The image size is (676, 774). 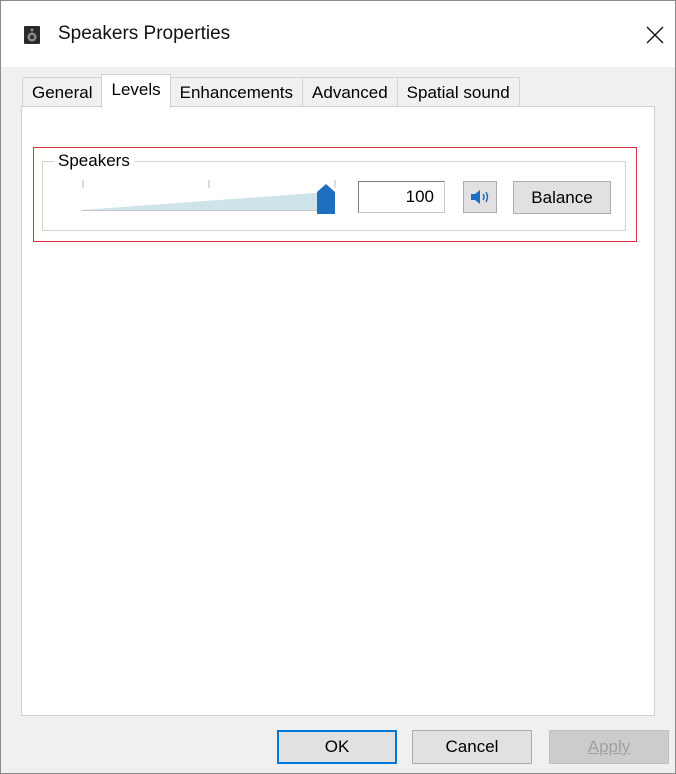 I want to click on ok-button: OK, so click(x=337, y=747).